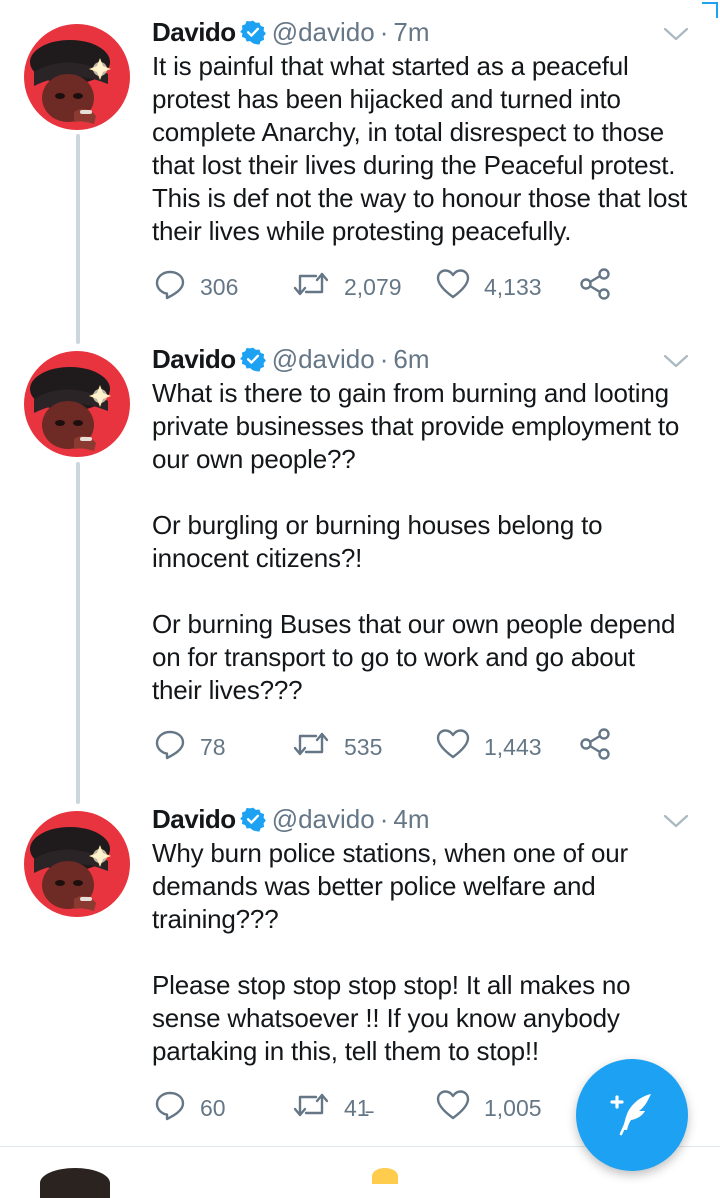 This screenshot has height=1198, width=720. I want to click on reply-count: 306, so click(219, 286).